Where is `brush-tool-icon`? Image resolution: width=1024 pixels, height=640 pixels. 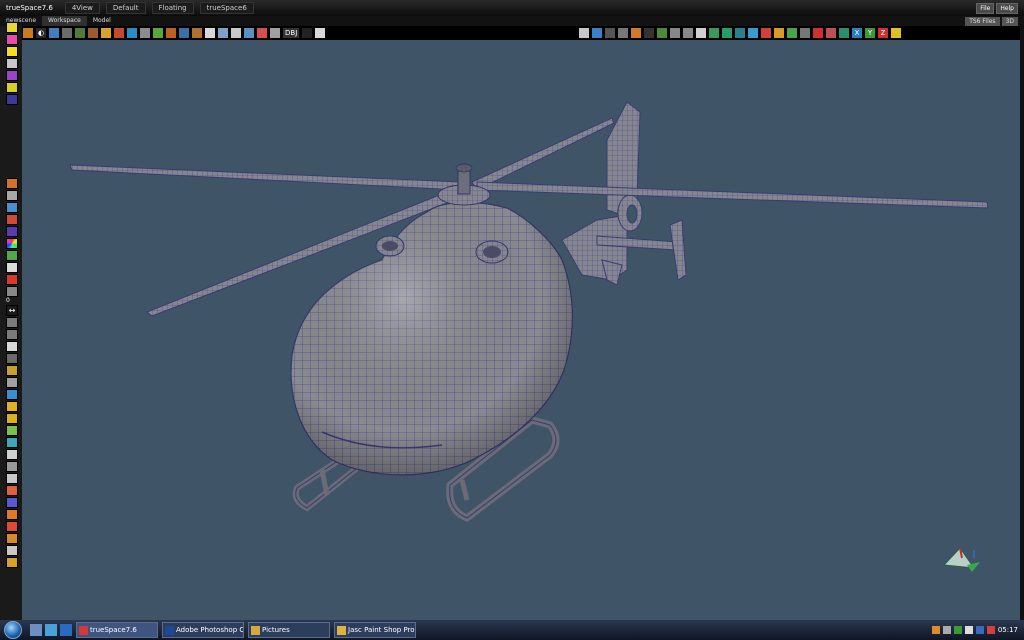
brush-tool-icon is located at coordinates (171, 33).